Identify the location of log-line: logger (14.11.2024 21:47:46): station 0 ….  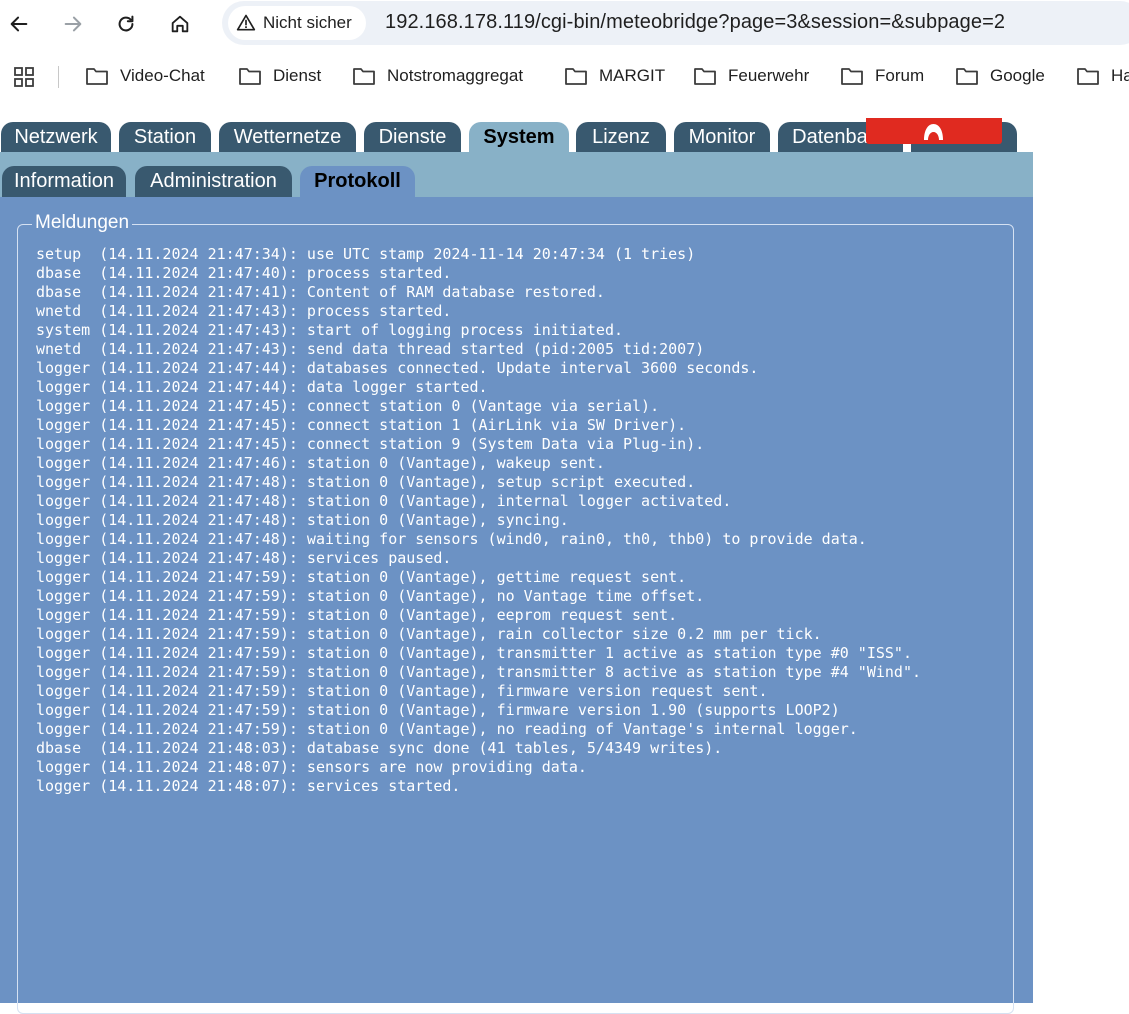
(320, 463).